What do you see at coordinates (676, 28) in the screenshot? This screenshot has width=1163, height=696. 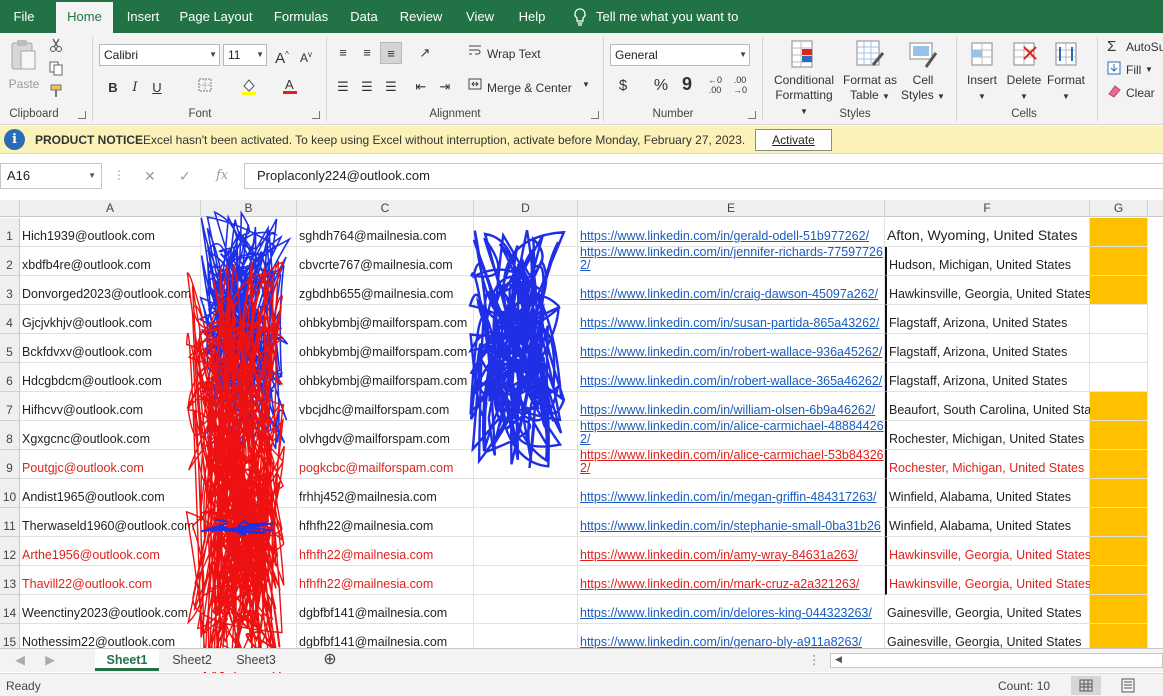 I see `tell-me-search: Tell me what you want to do` at bounding box center [676, 28].